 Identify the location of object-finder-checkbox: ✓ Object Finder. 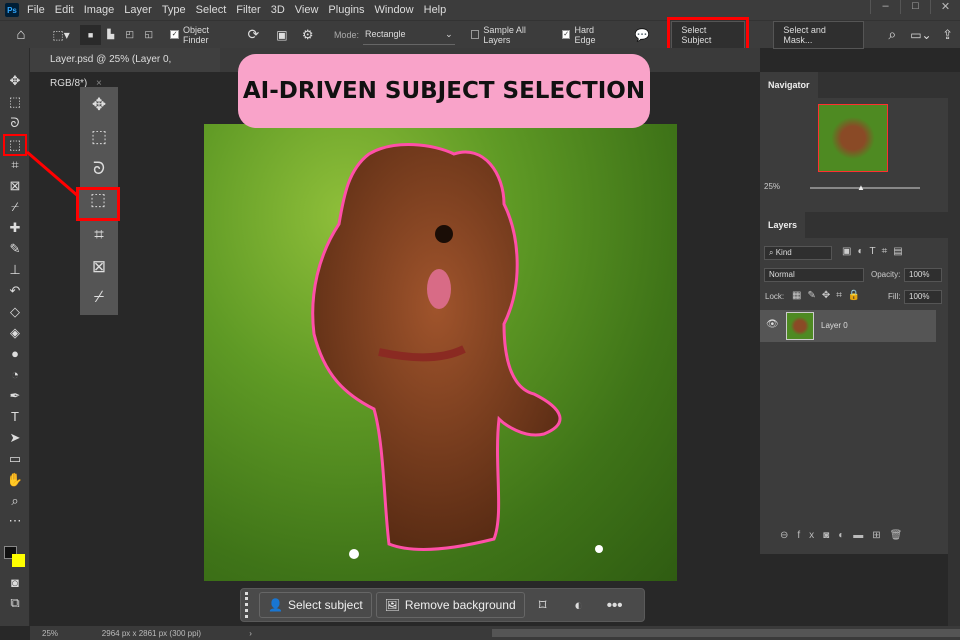
(202, 35).